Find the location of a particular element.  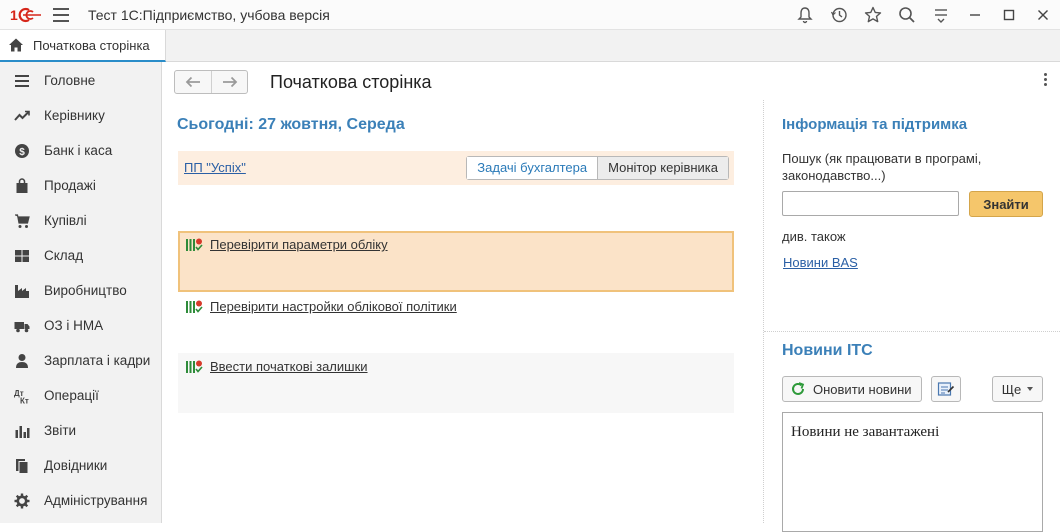

sidebar-item-directories: Довідники is located at coordinates (80, 465).